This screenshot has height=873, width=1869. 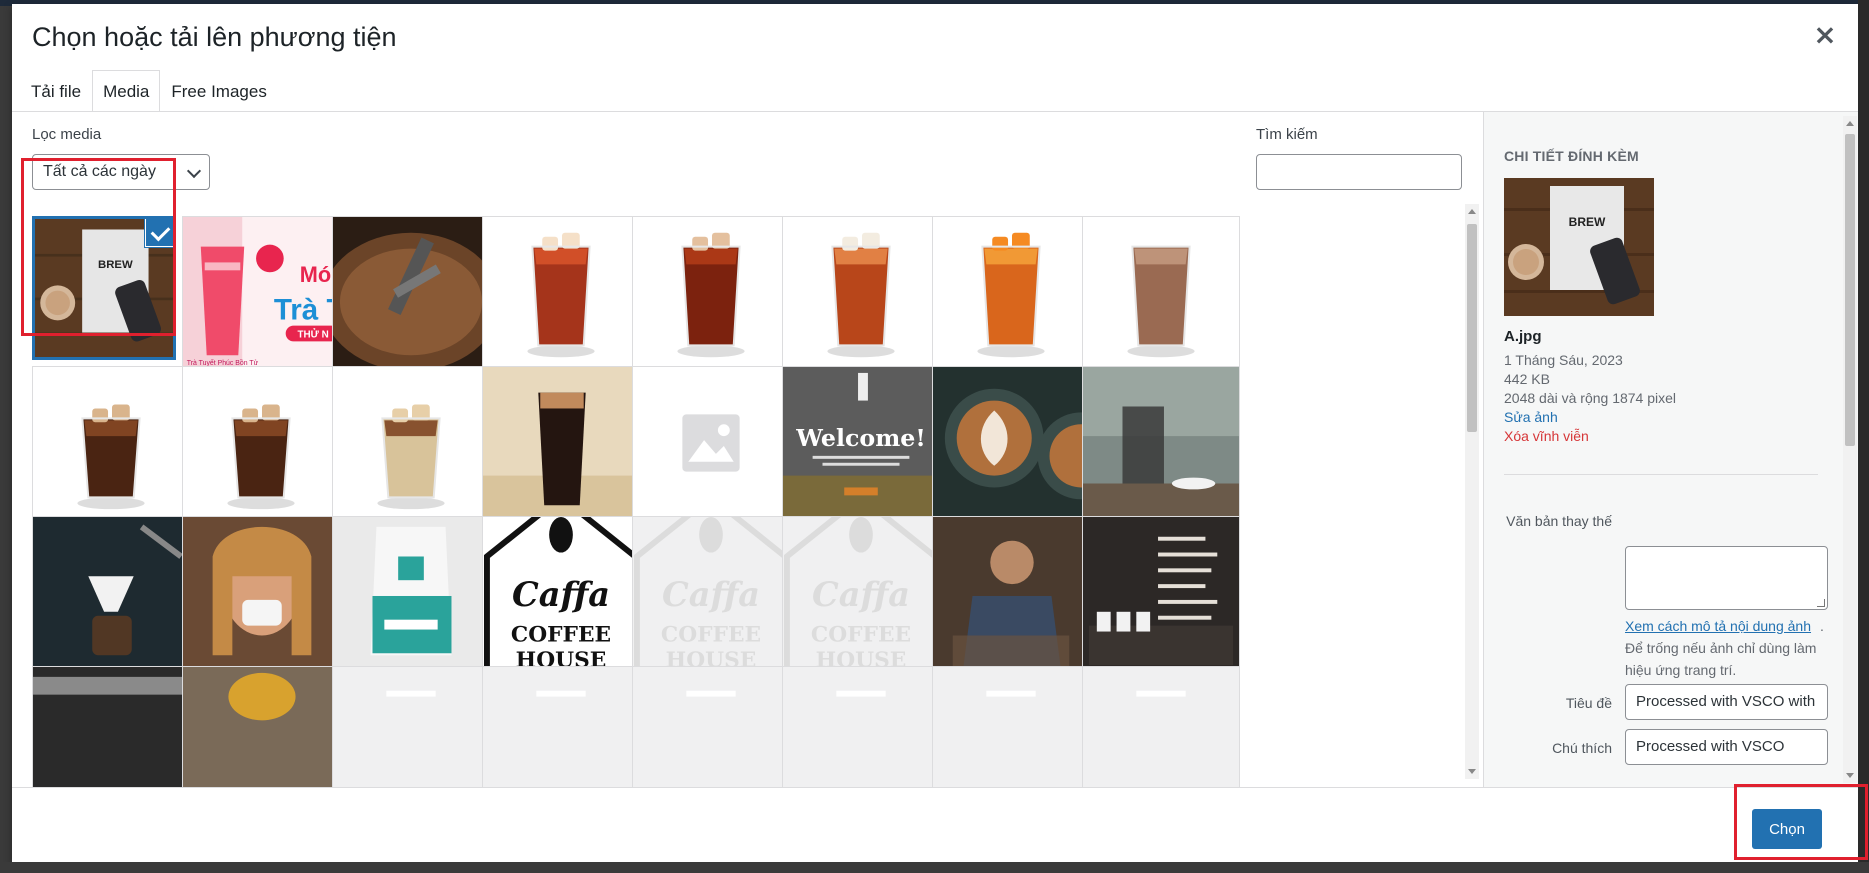 I want to click on resize-grip-icon, so click(x=1821, y=603).